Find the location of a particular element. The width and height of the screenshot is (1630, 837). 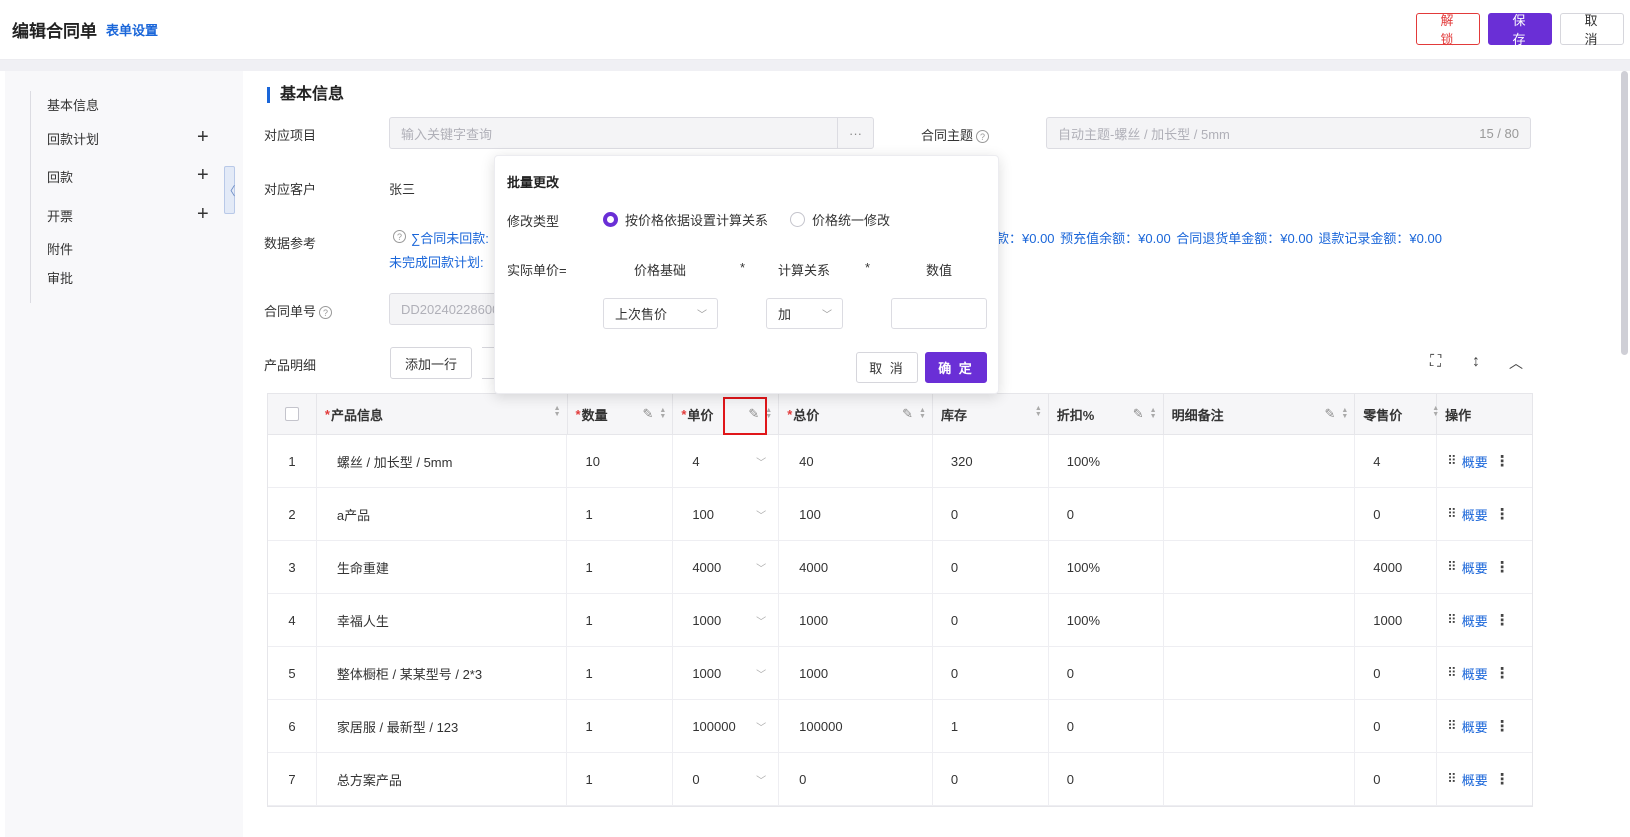

relation-select: 加 ﹀ is located at coordinates (804, 313).